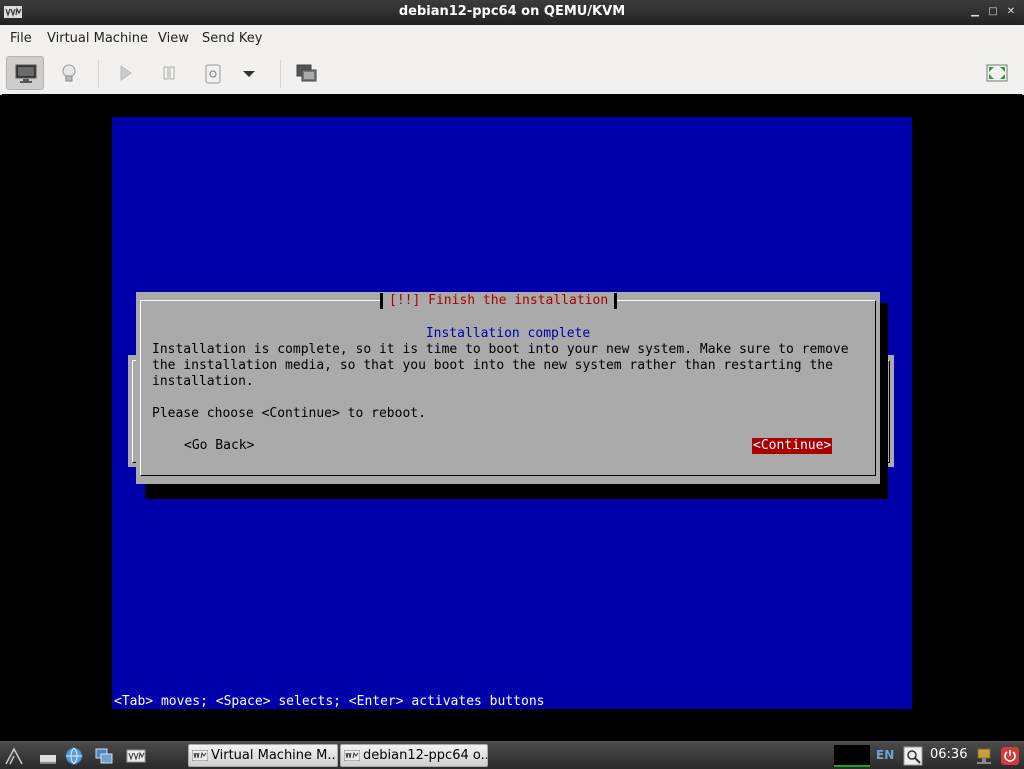 Image resolution: width=1024 pixels, height=769 pixels. I want to click on cpu-monitor-widget, so click(852, 756).